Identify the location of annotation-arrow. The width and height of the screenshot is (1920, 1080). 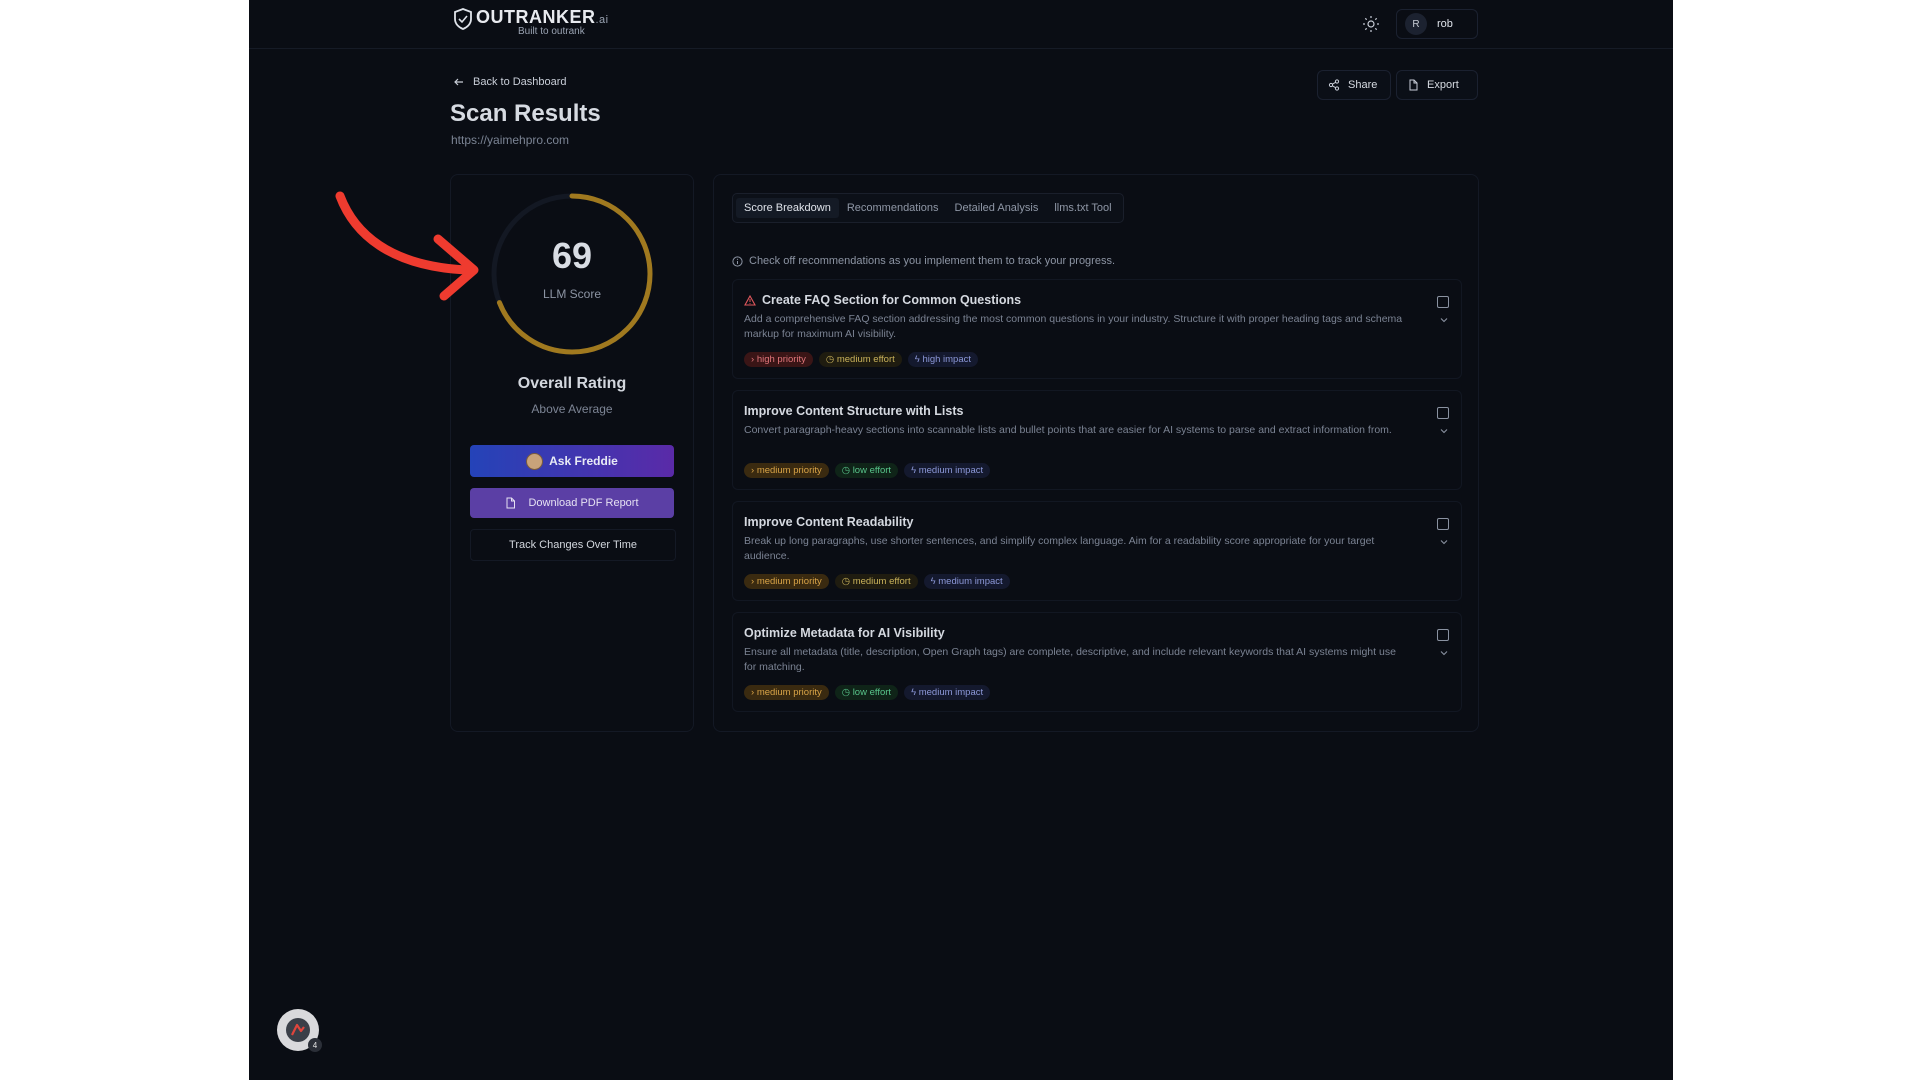
(407, 246).